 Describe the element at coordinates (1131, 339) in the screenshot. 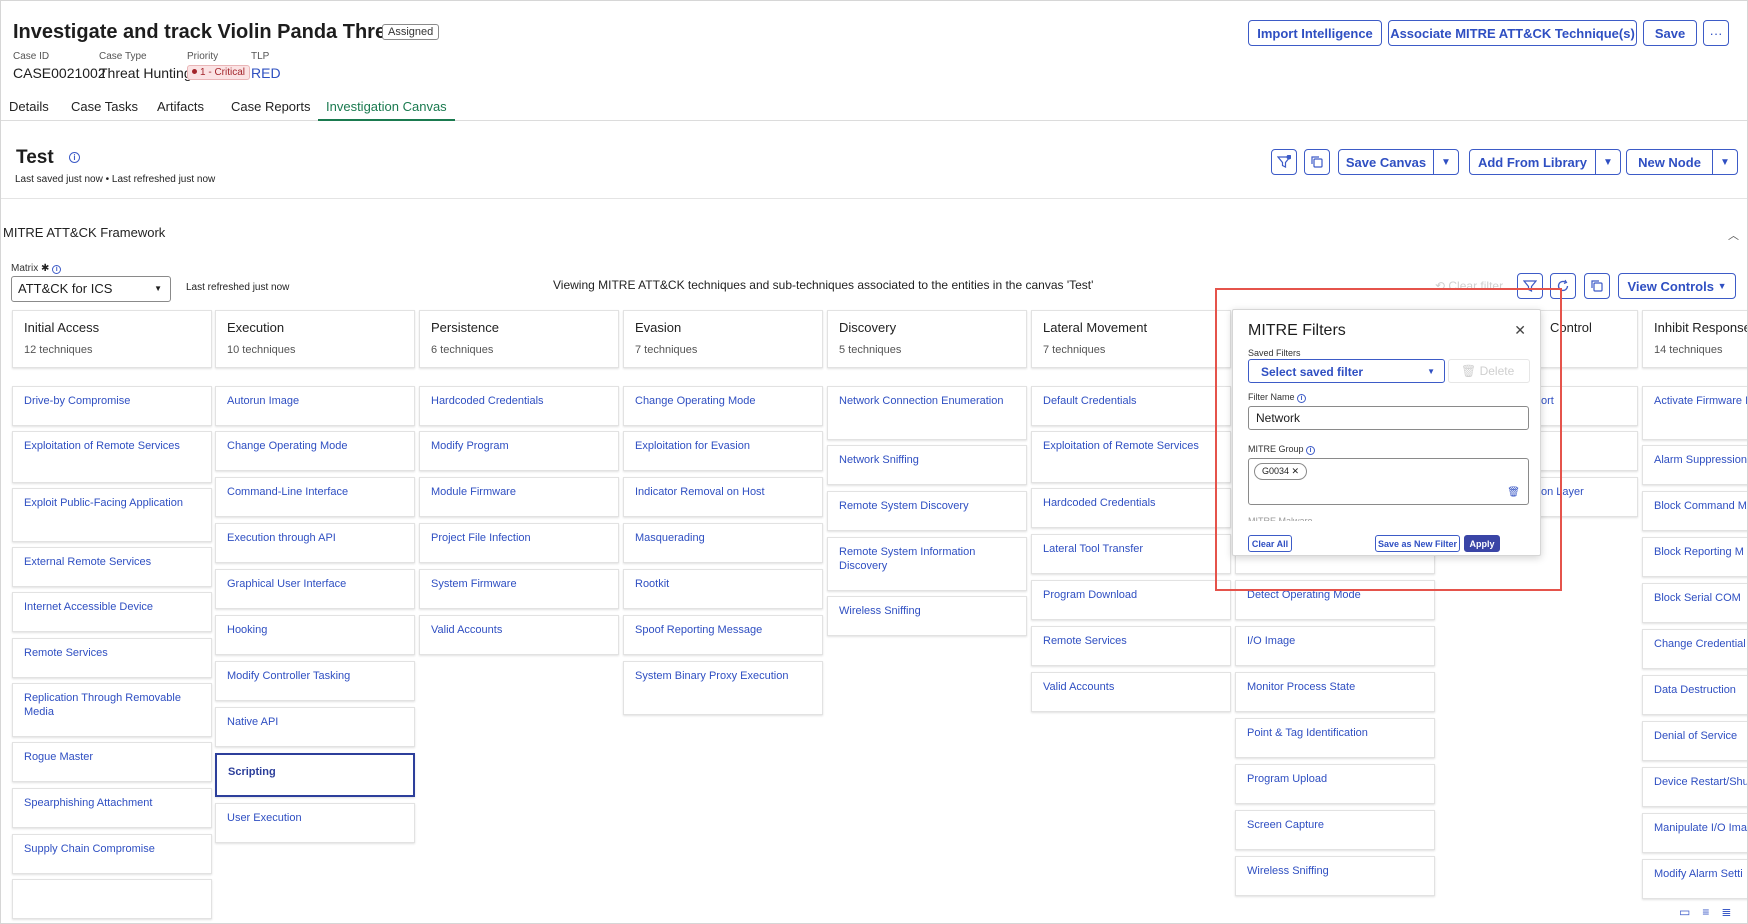

I see `tactic-header: Lateral Movement 7 techniques` at that location.